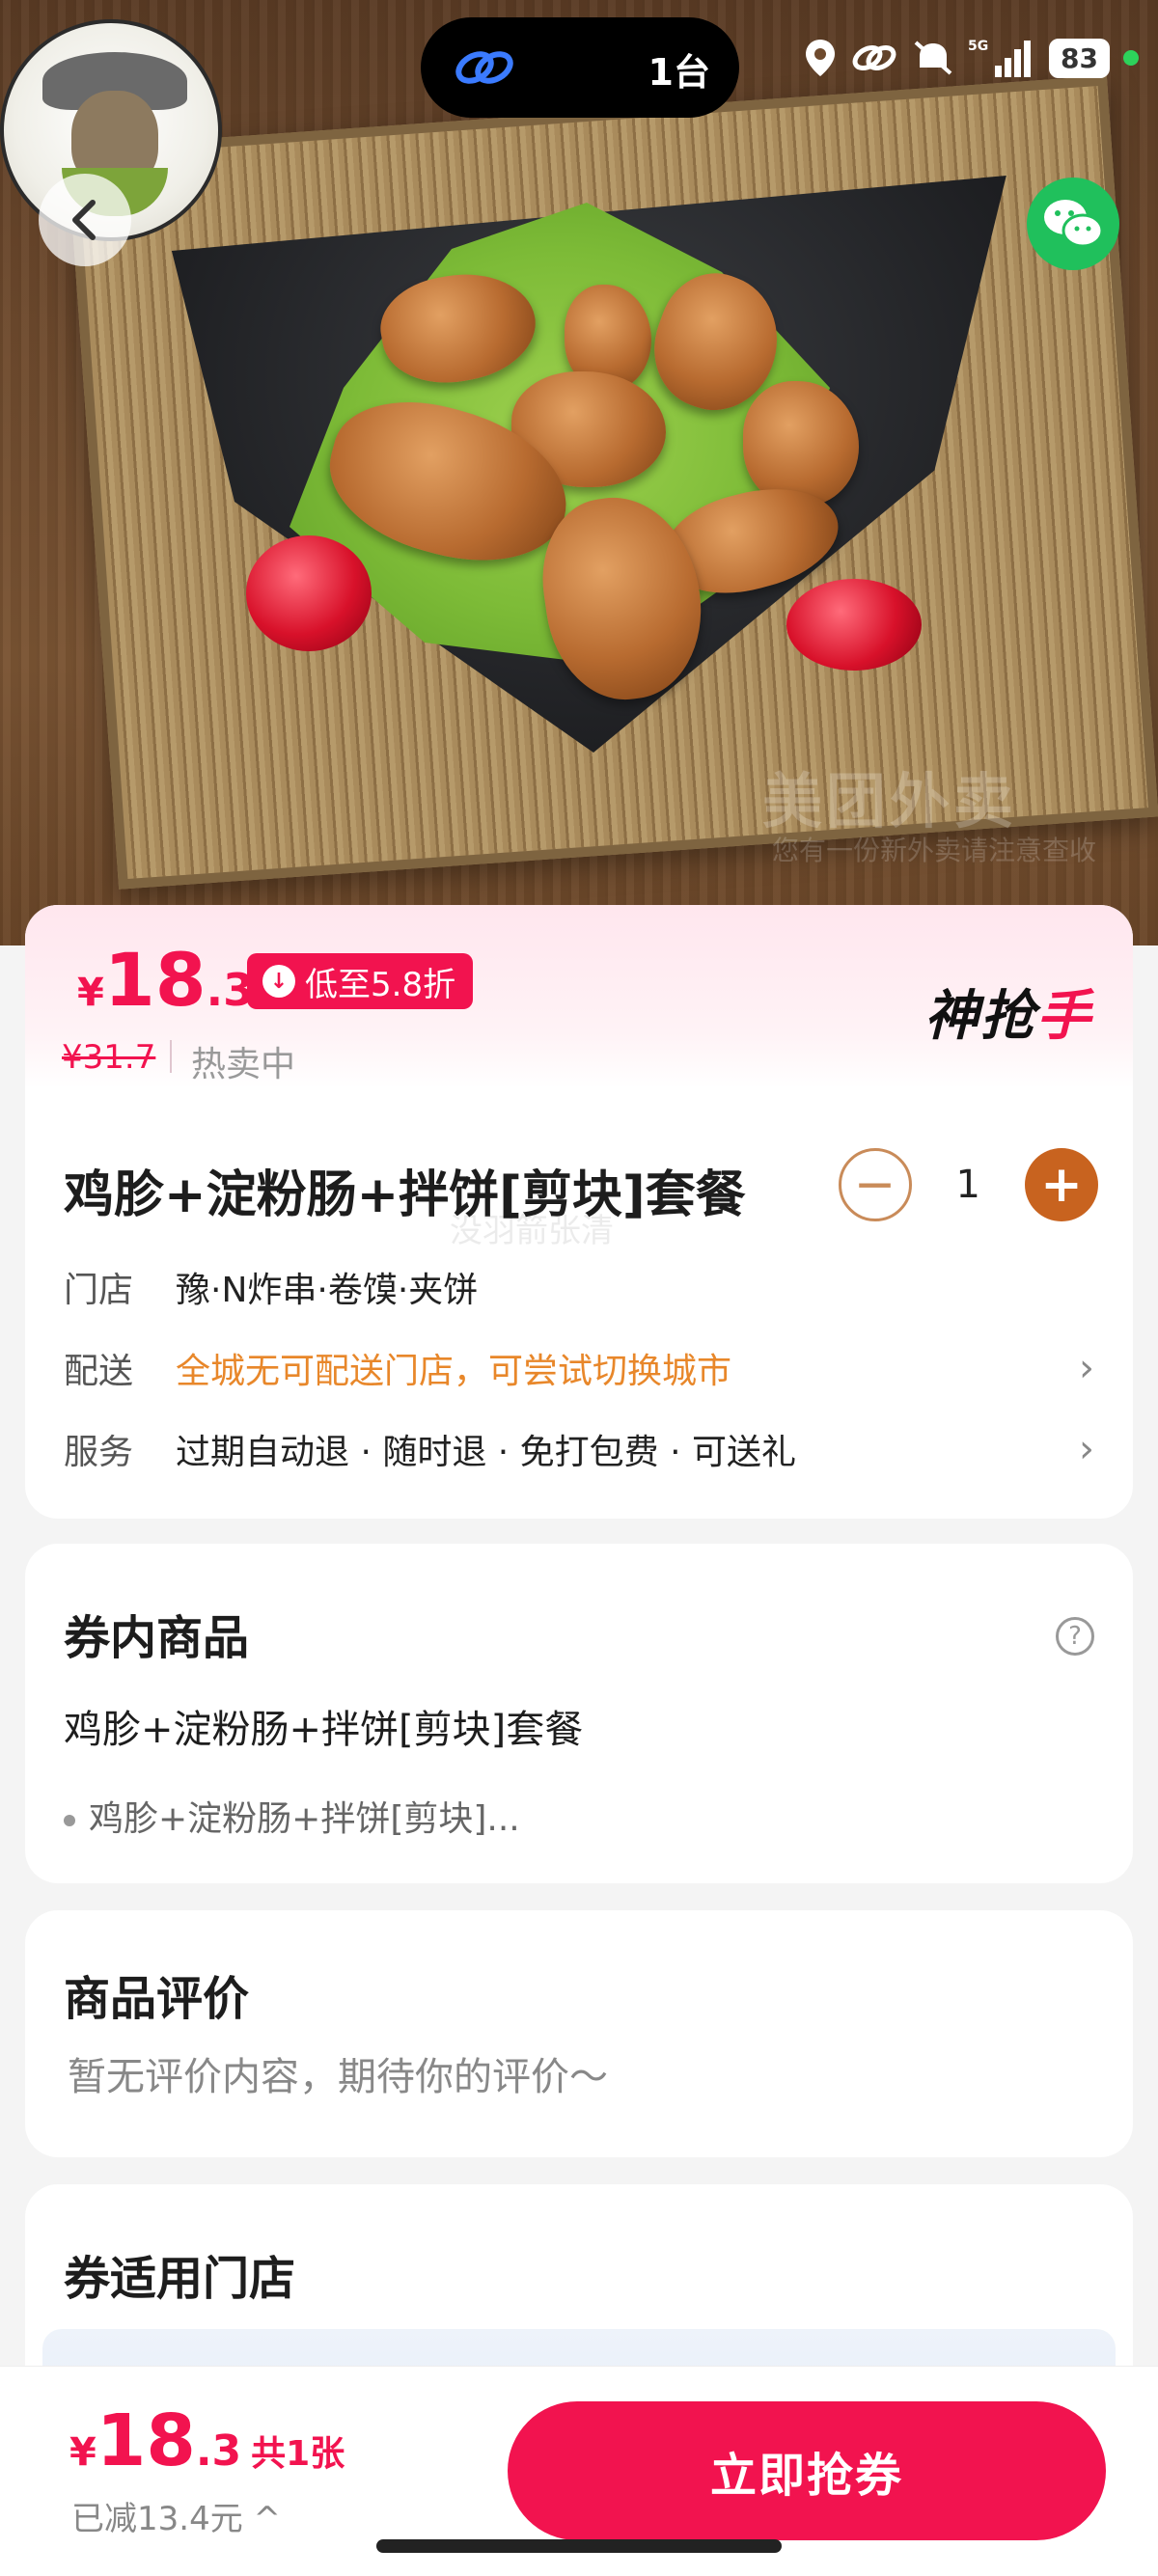 This screenshot has width=1158, height=2576. I want to click on decrease-quantity-button: −, so click(875, 1185).